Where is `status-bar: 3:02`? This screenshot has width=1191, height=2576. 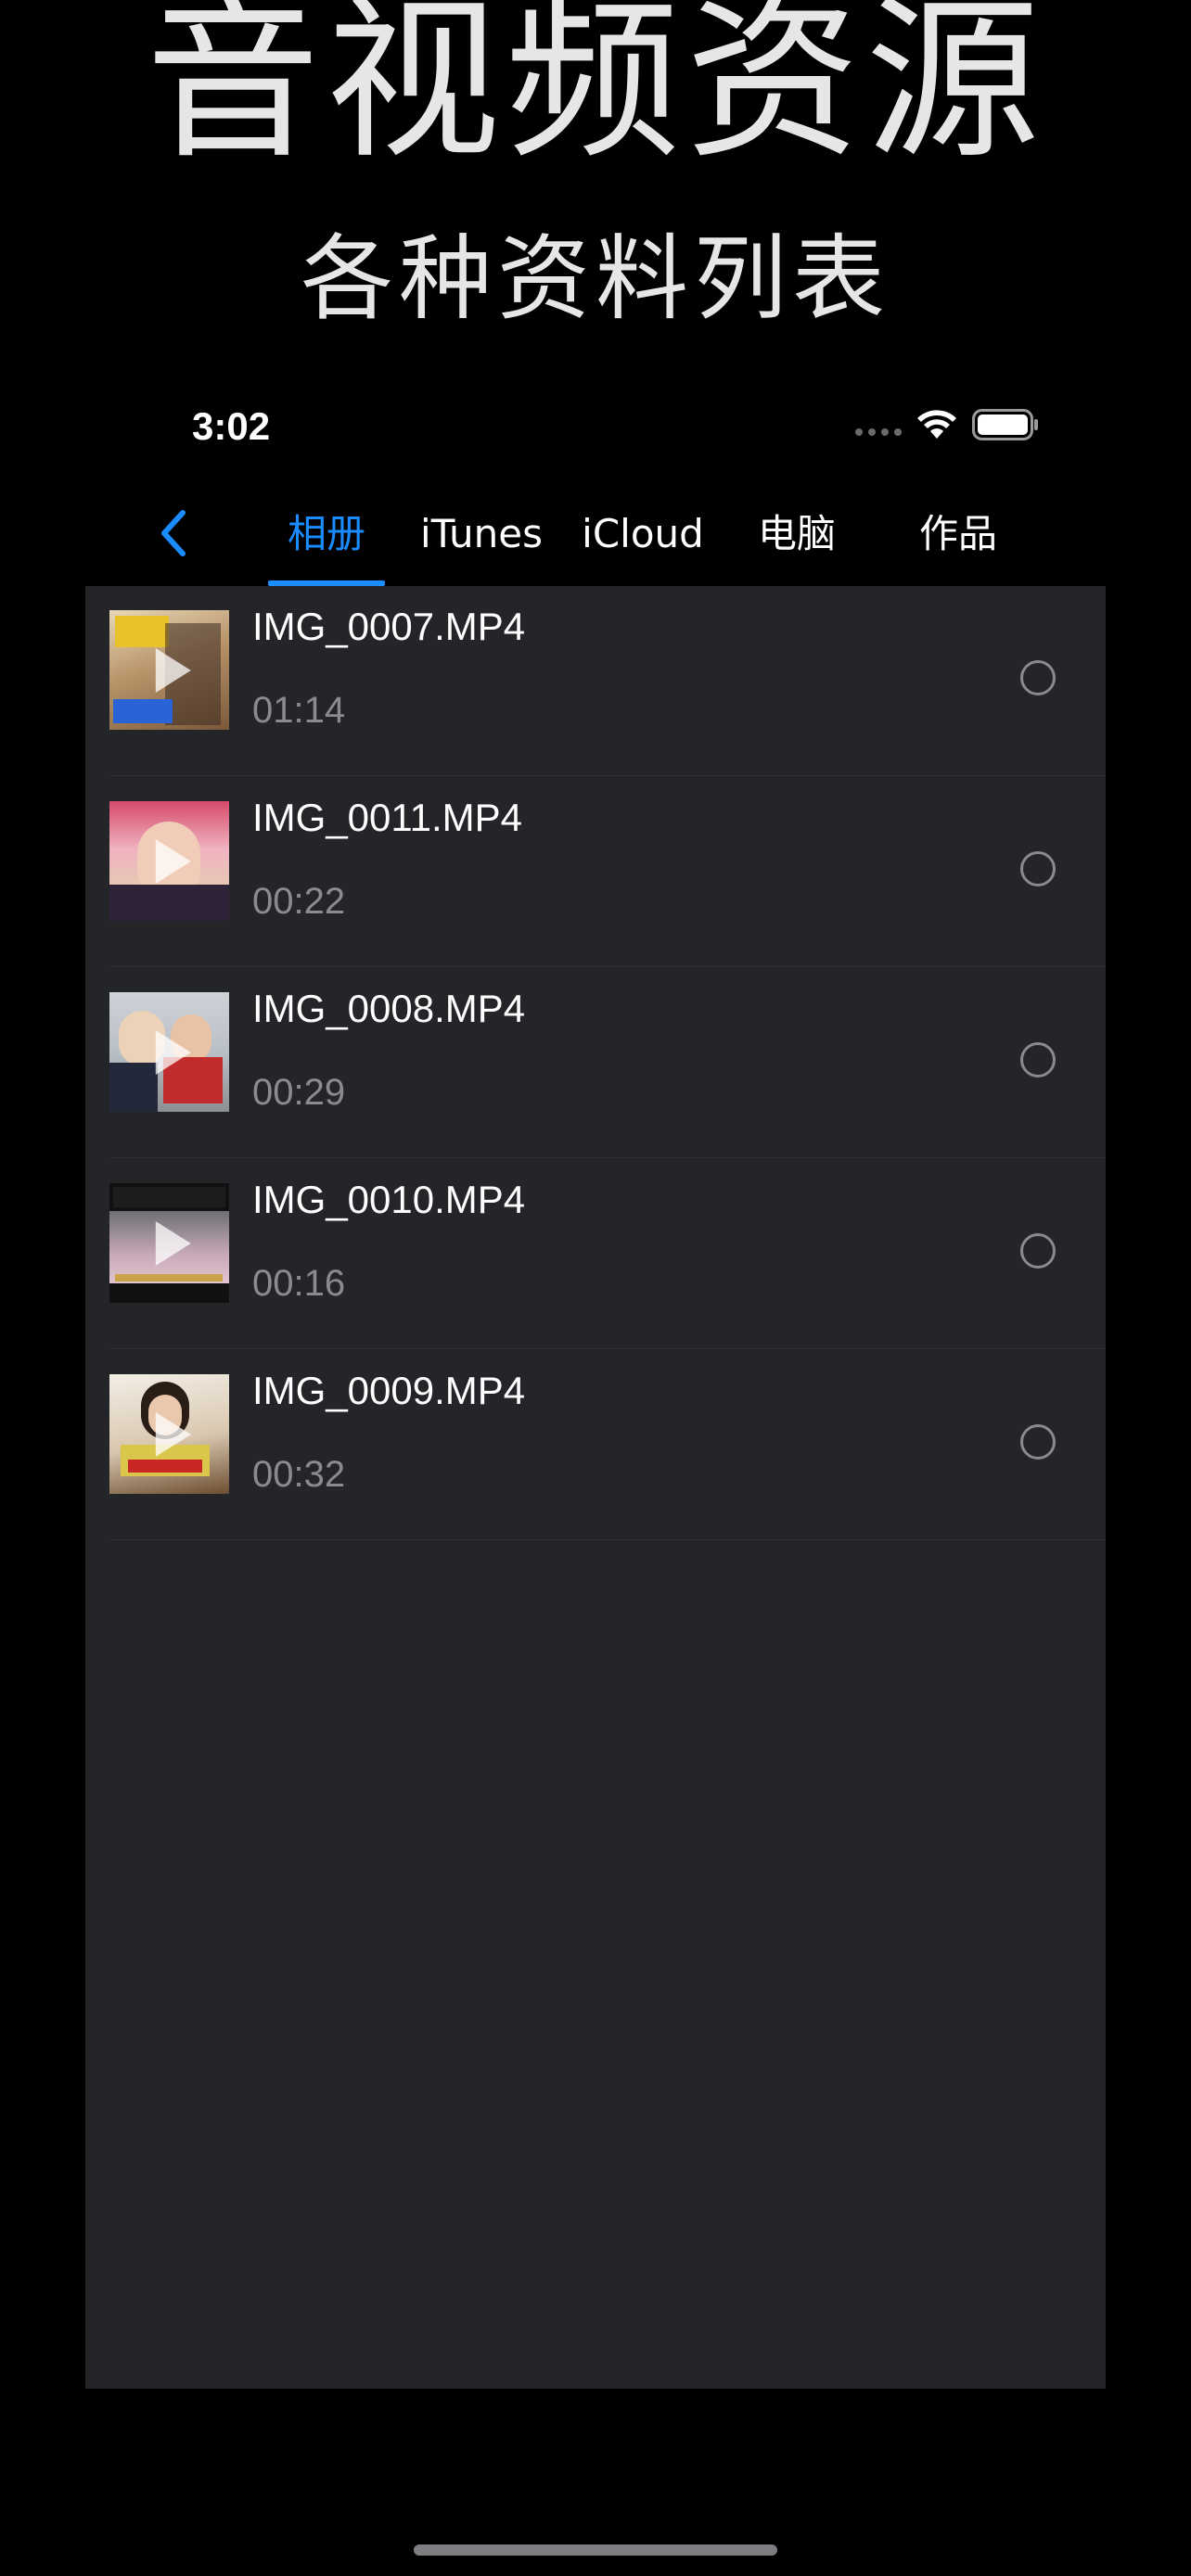
status-bar: 3:02 is located at coordinates (595, 426).